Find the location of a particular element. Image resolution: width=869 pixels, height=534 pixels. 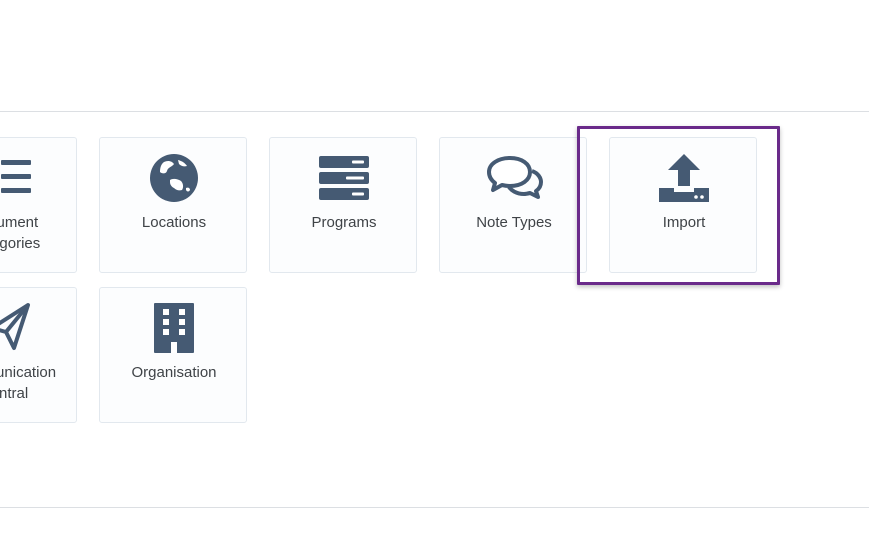

list-icon is located at coordinates (39, 178).